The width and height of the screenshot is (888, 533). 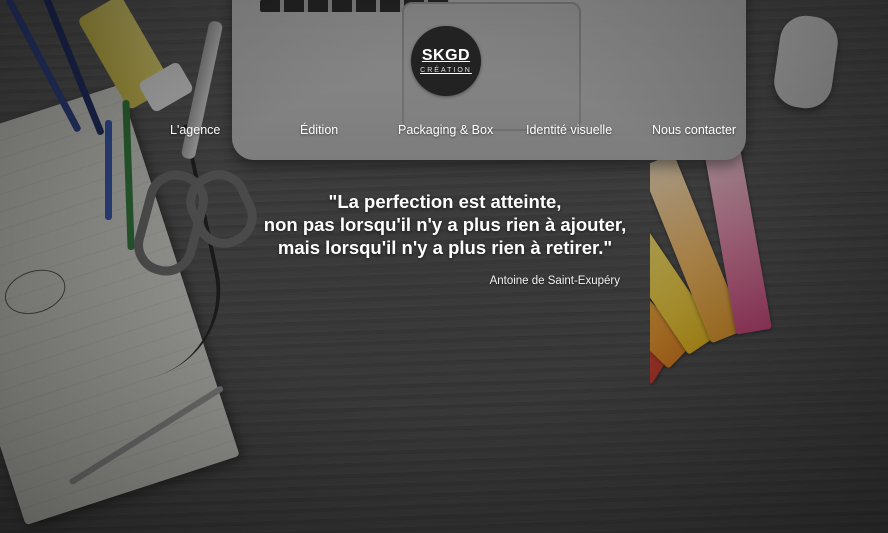 What do you see at coordinates (446, 70) in the screenshot?
I see `logo-sub-text: CRÉATION` at bounding box center [446, 70].